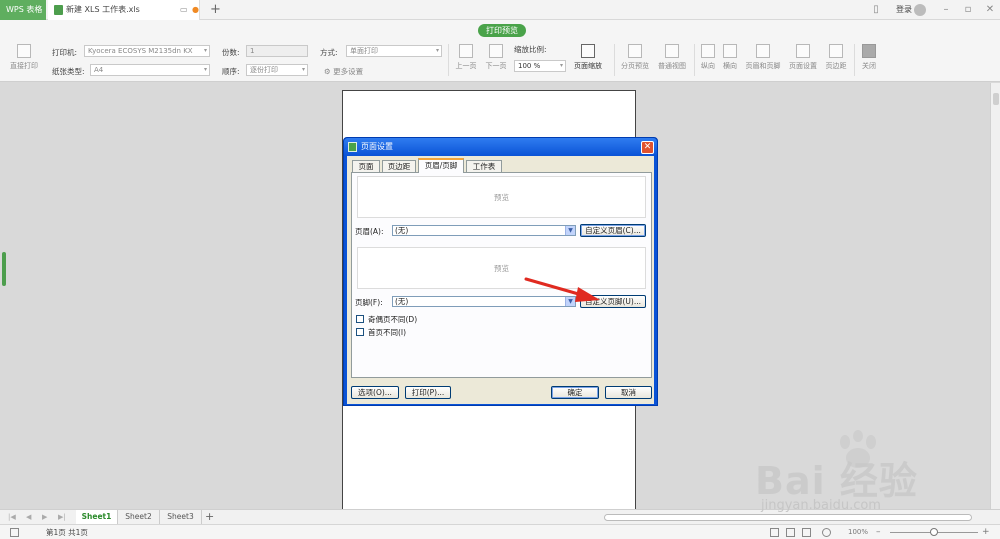 The width and height of the screenshot is (1000, 539). I want to click on header-value: (无), so click(402, 230).